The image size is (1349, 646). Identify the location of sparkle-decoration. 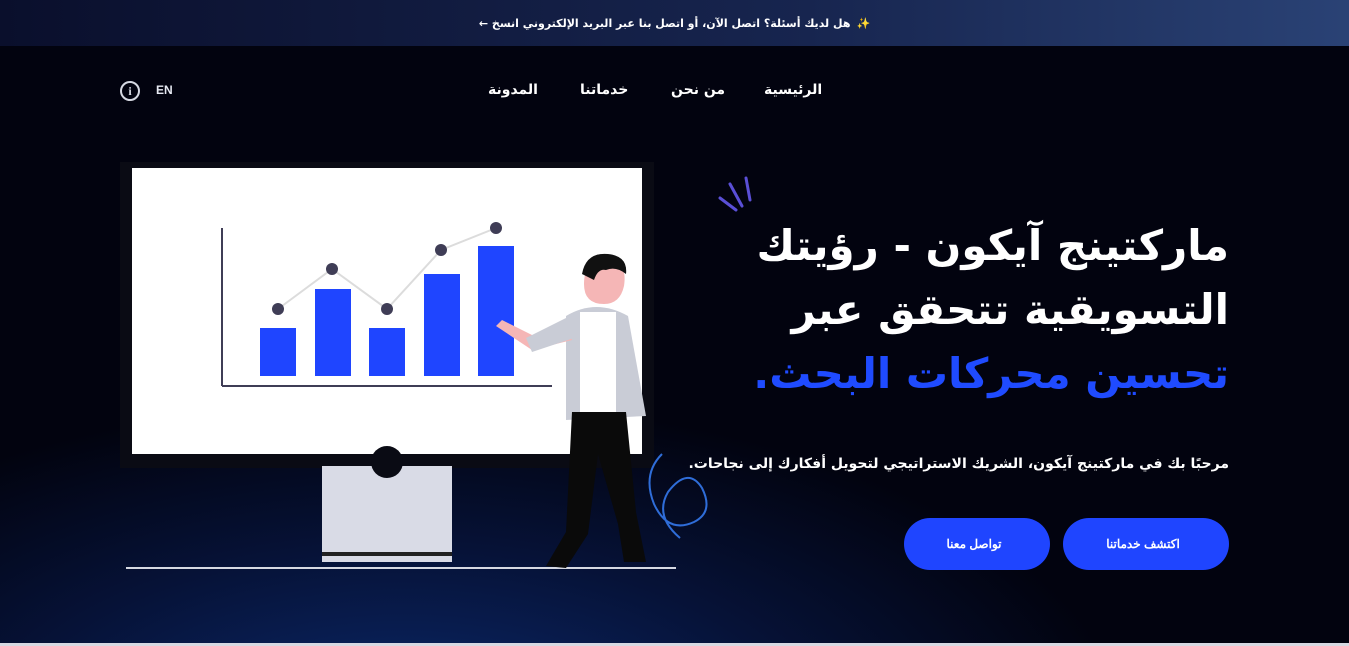
(735, 194).